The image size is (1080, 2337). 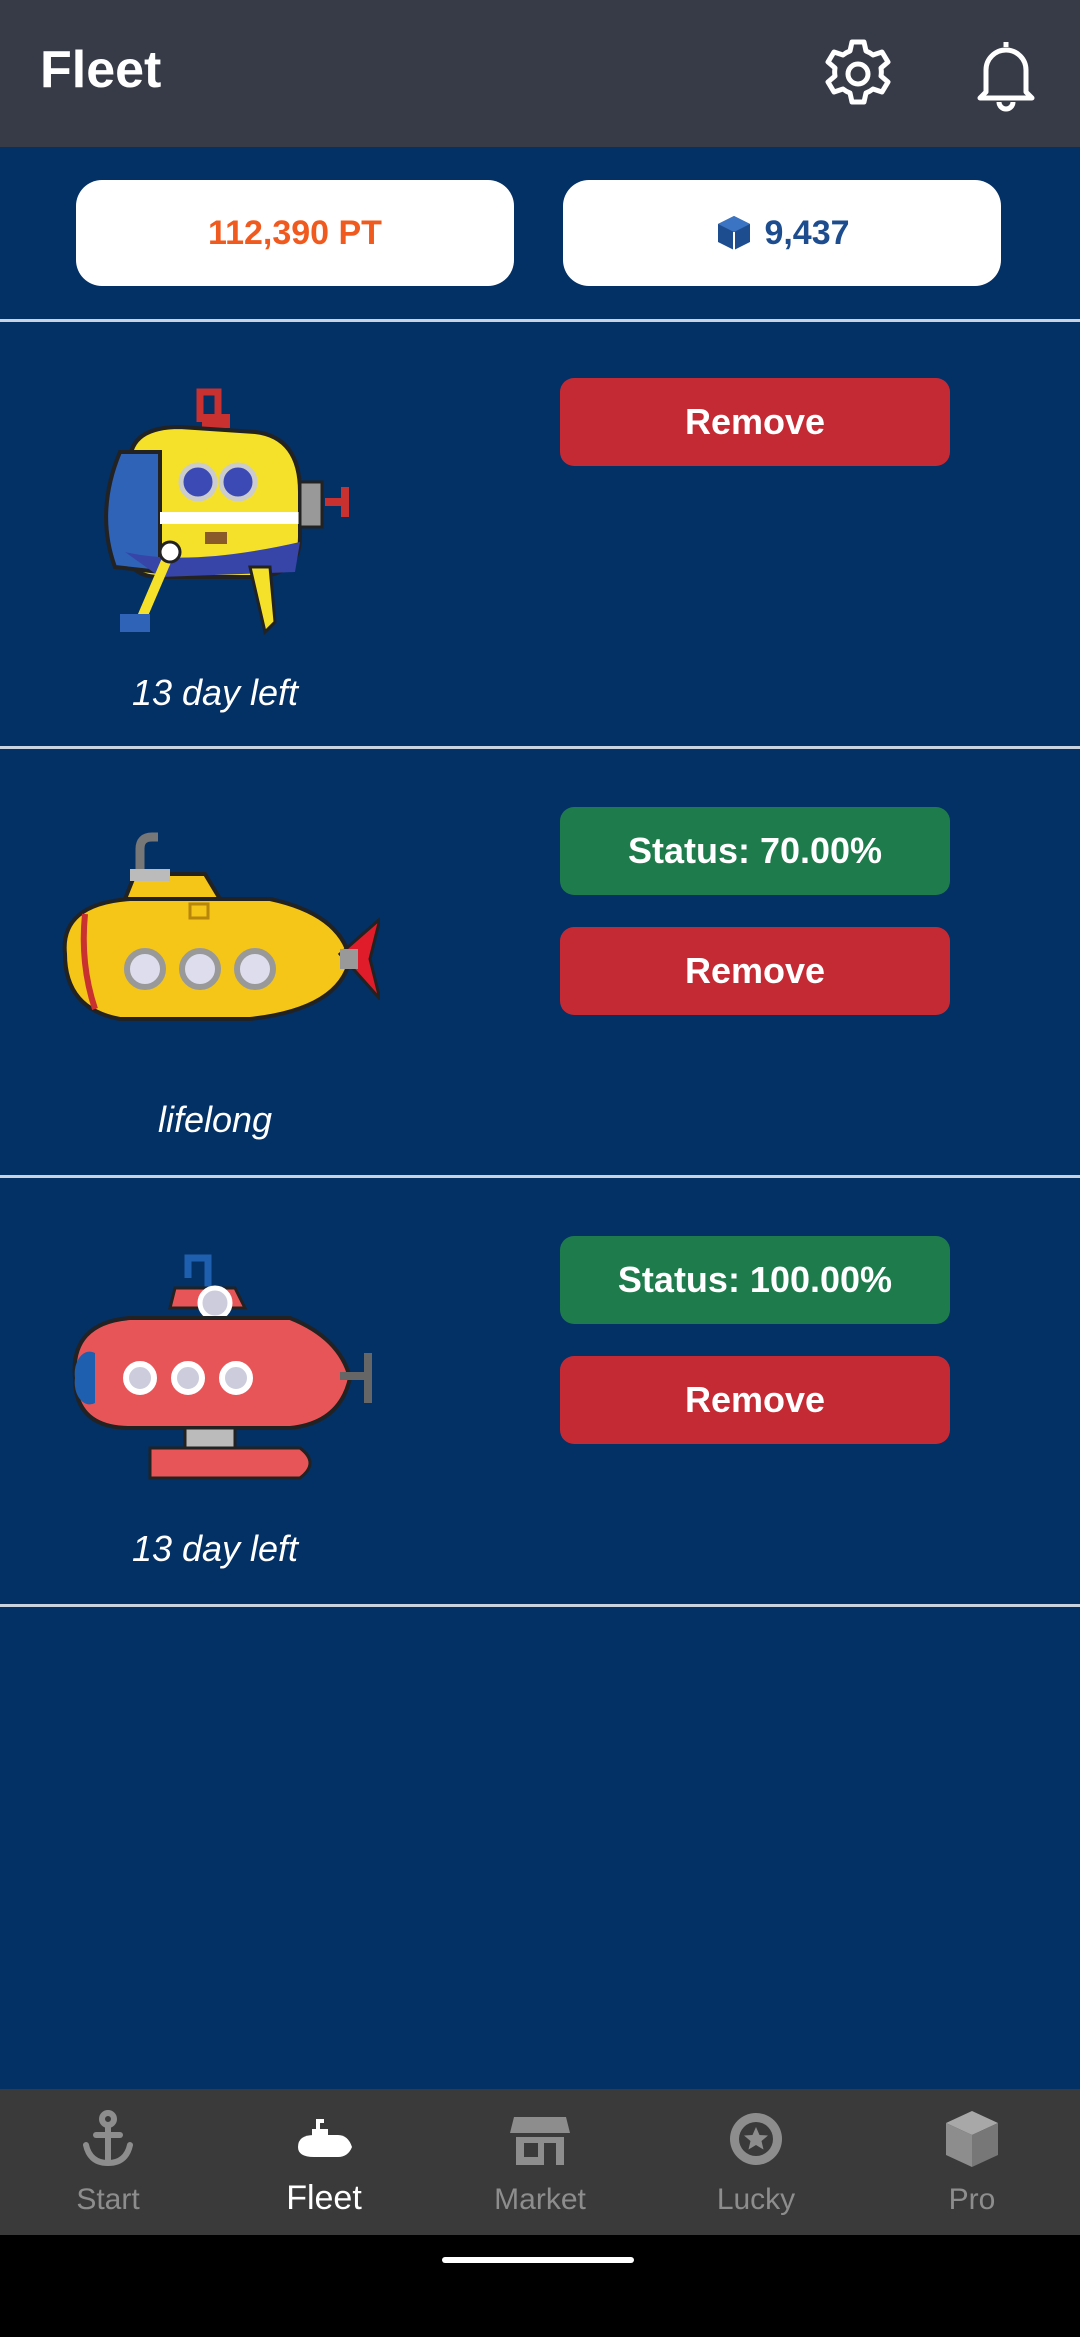 I want to click on status-badge: Status: 100.00%, so click(x=755, y=1280).